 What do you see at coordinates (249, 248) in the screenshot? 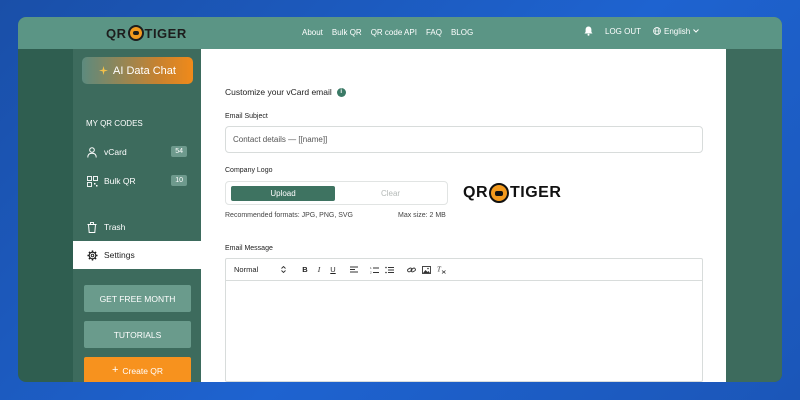
I see `email-message-label: Email Message` at bounding box center [249, 248].